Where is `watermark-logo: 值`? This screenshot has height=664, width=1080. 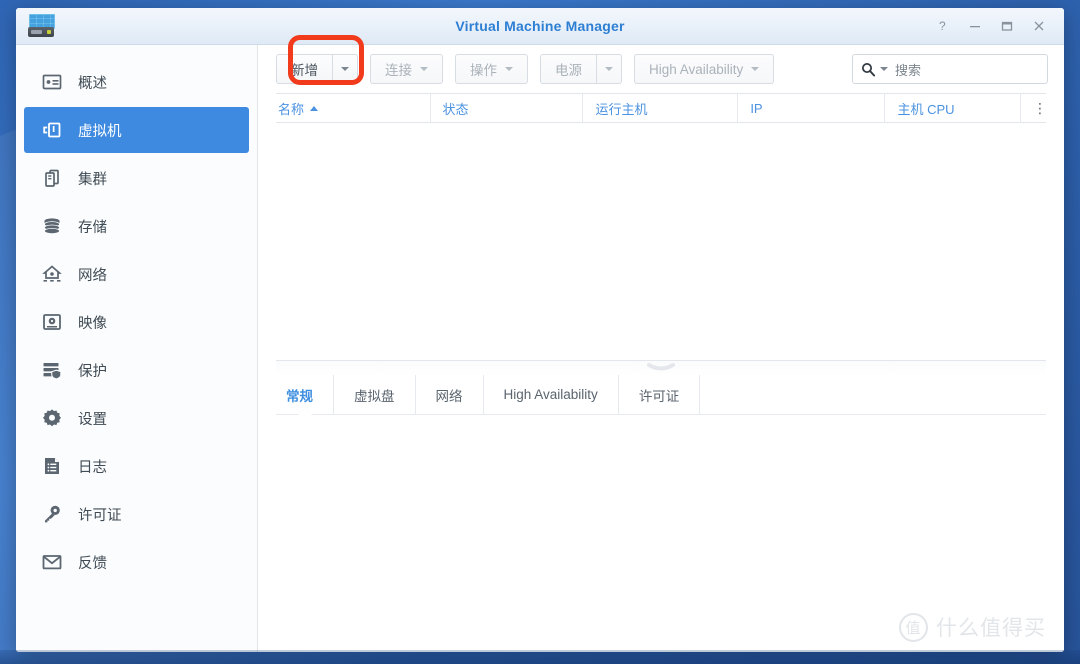 watermark-logo: 值 is located at coordinates (913, 627).